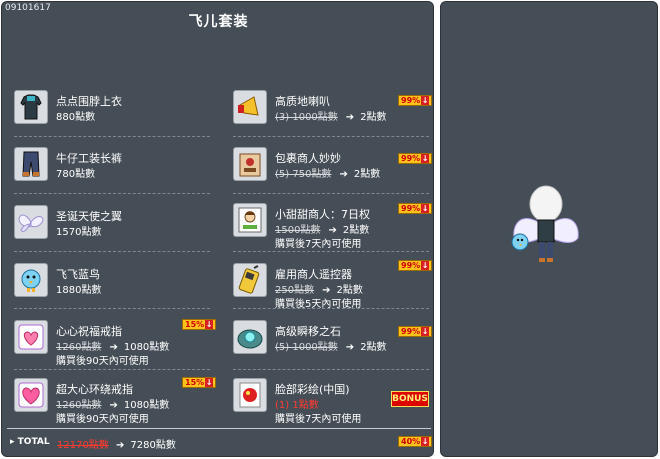 The width and height of the screenshot is (660, 459). I want to click on item-name: 超大心环绕戒指, so click(94, 389).